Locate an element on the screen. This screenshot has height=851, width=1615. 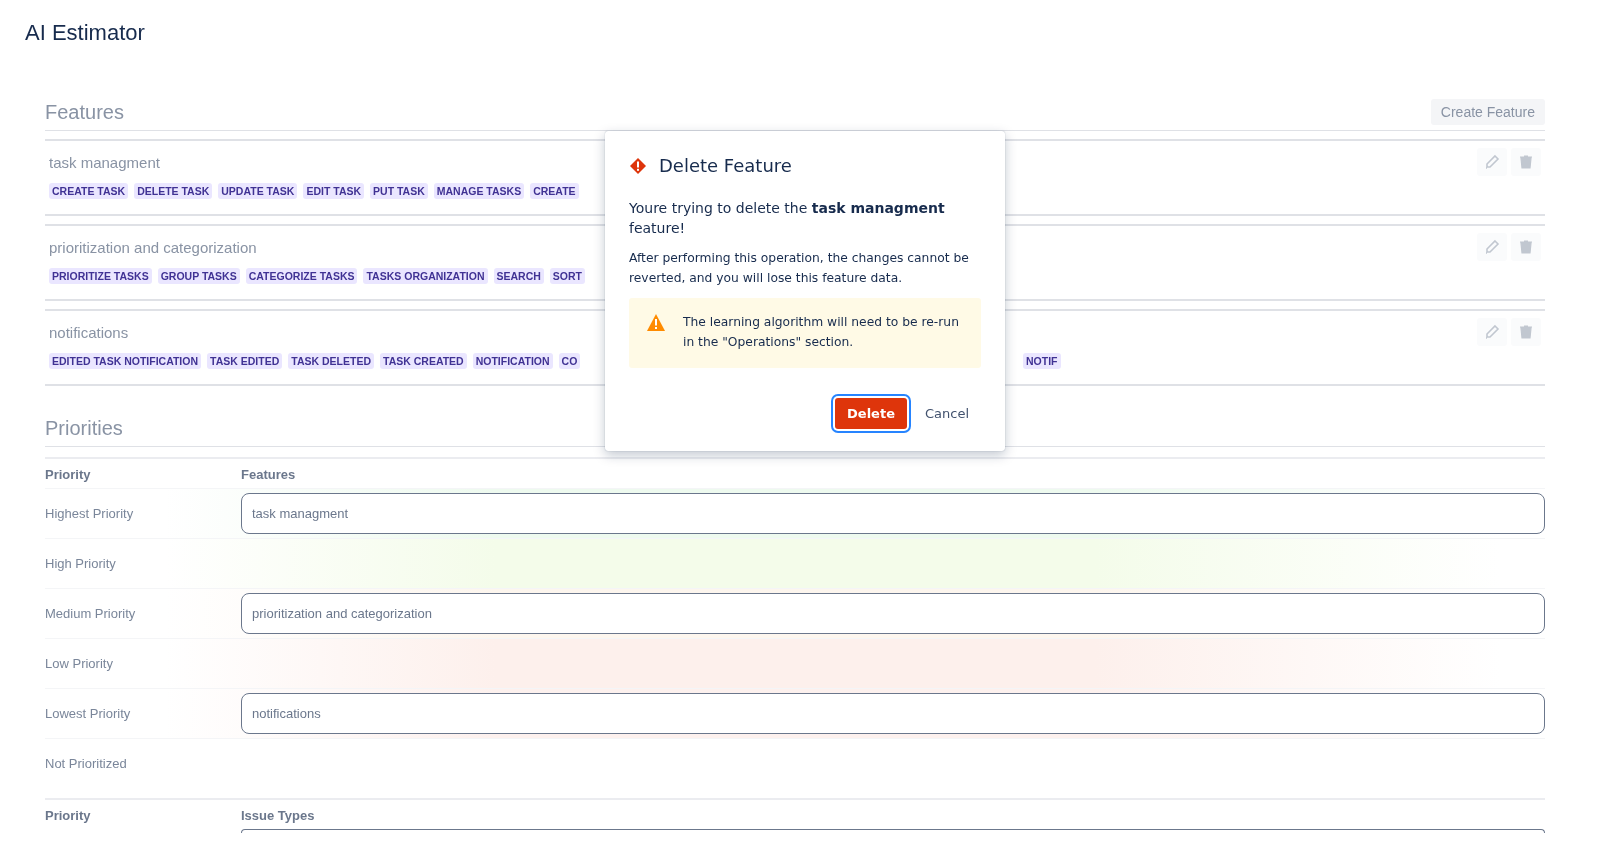
tag: SORT is located at coordinates (567, 276).